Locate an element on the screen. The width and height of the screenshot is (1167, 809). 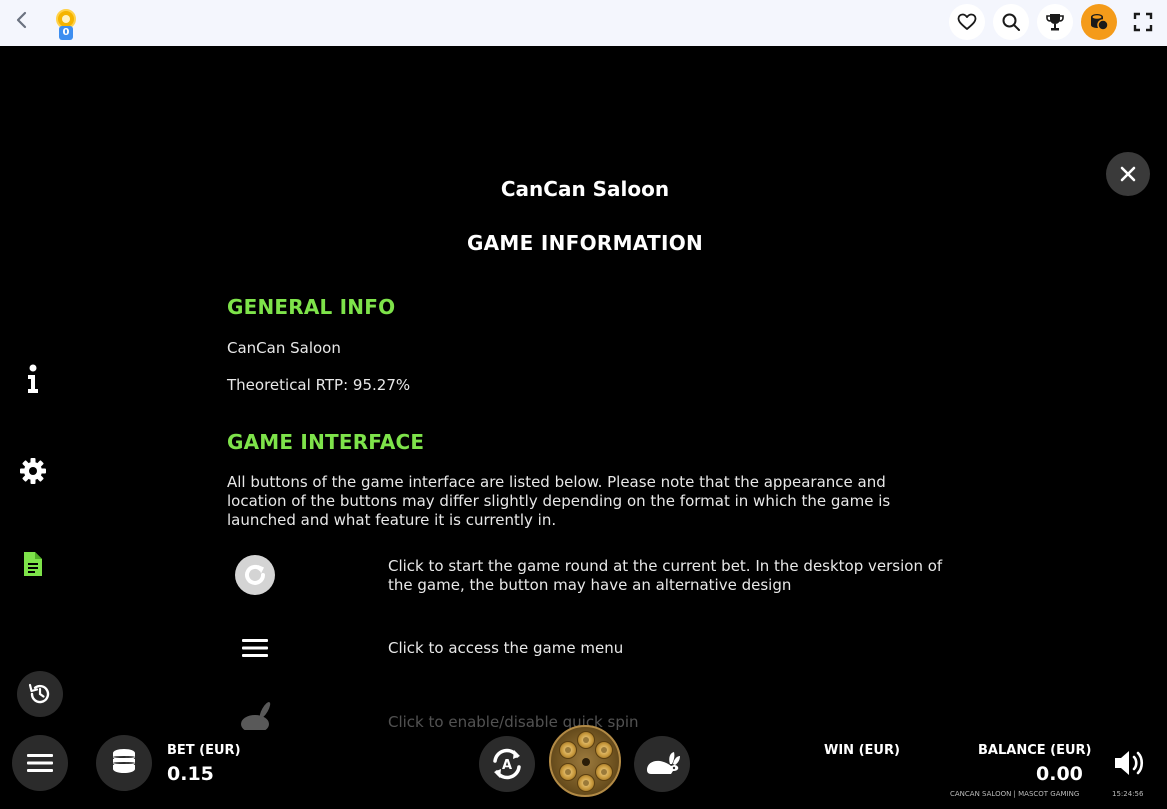
bet-value: 0.15 is located at coordinates (190, 774).